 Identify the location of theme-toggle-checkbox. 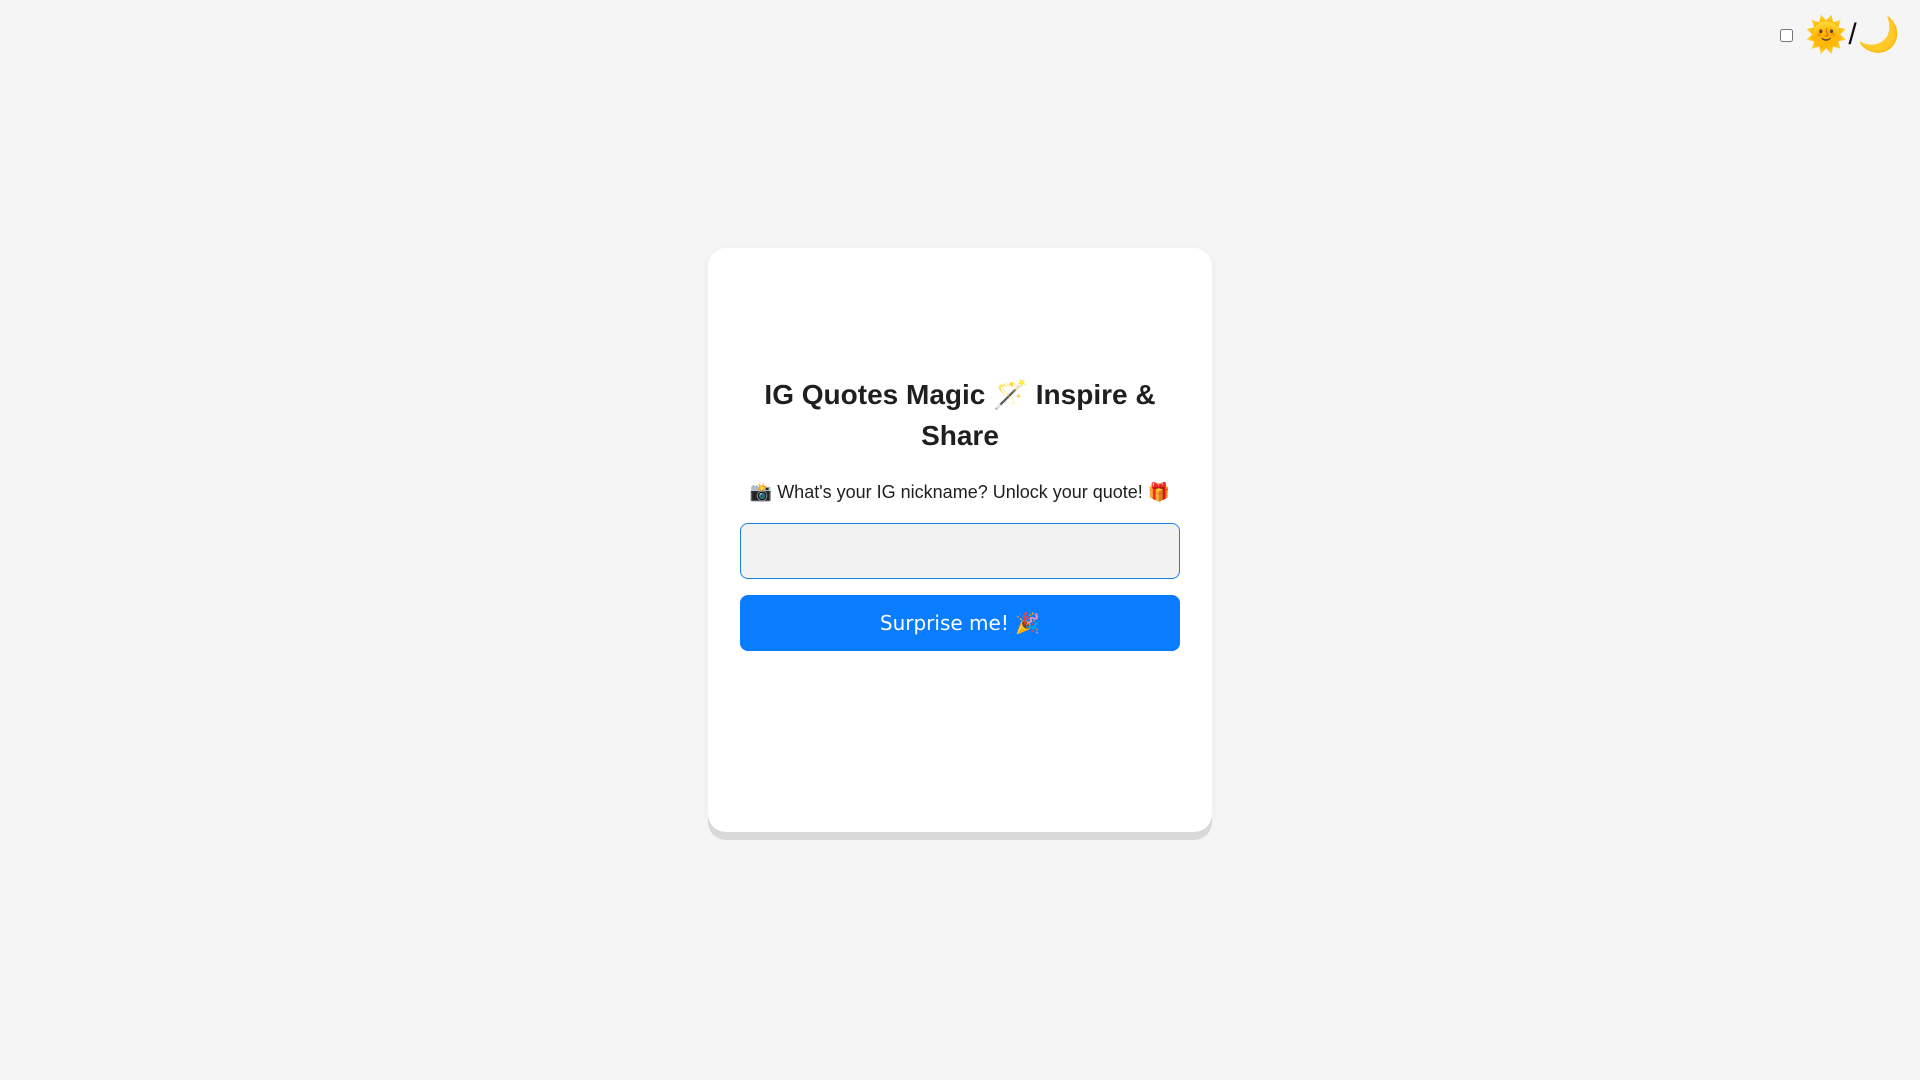
(1786, 35).